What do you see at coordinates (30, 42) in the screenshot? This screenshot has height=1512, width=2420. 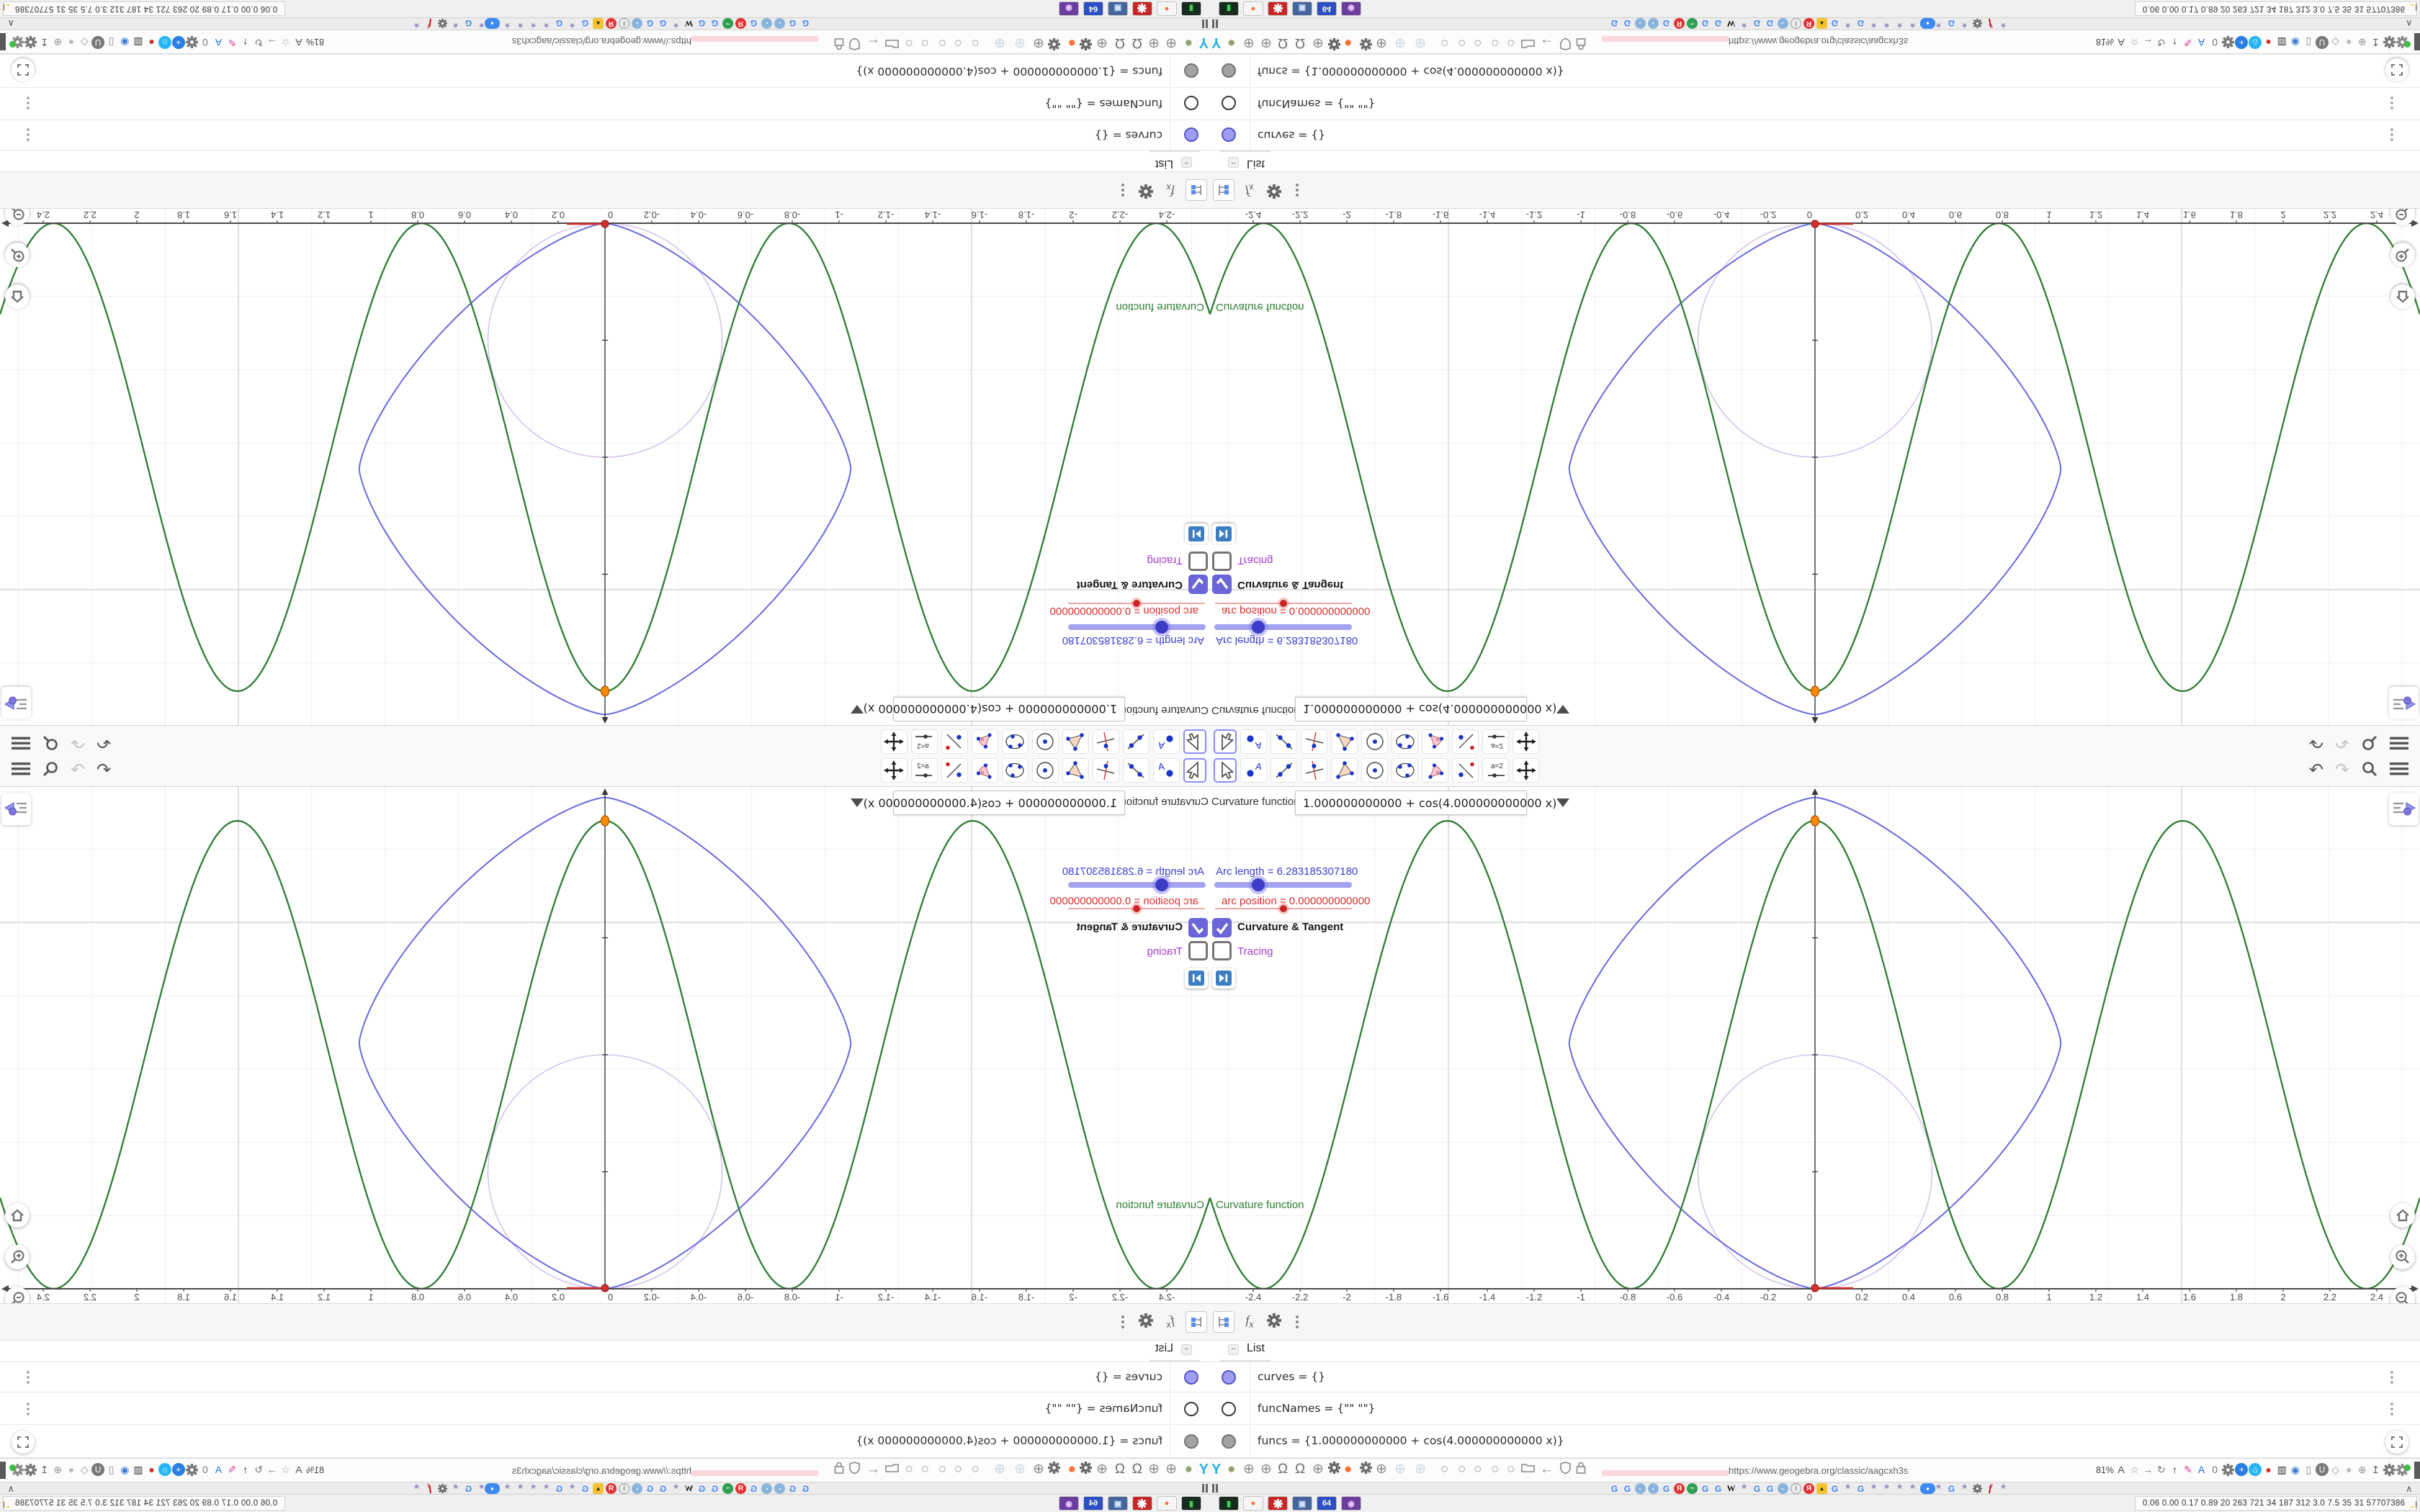 I see `extension-wrench-icon` at bounding box center [30, 42].